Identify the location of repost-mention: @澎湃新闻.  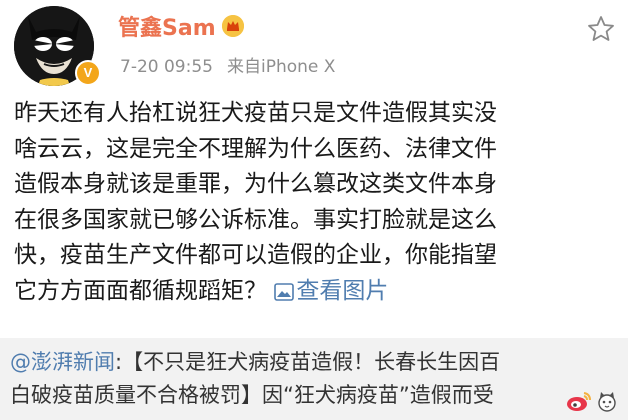
(62, 362).